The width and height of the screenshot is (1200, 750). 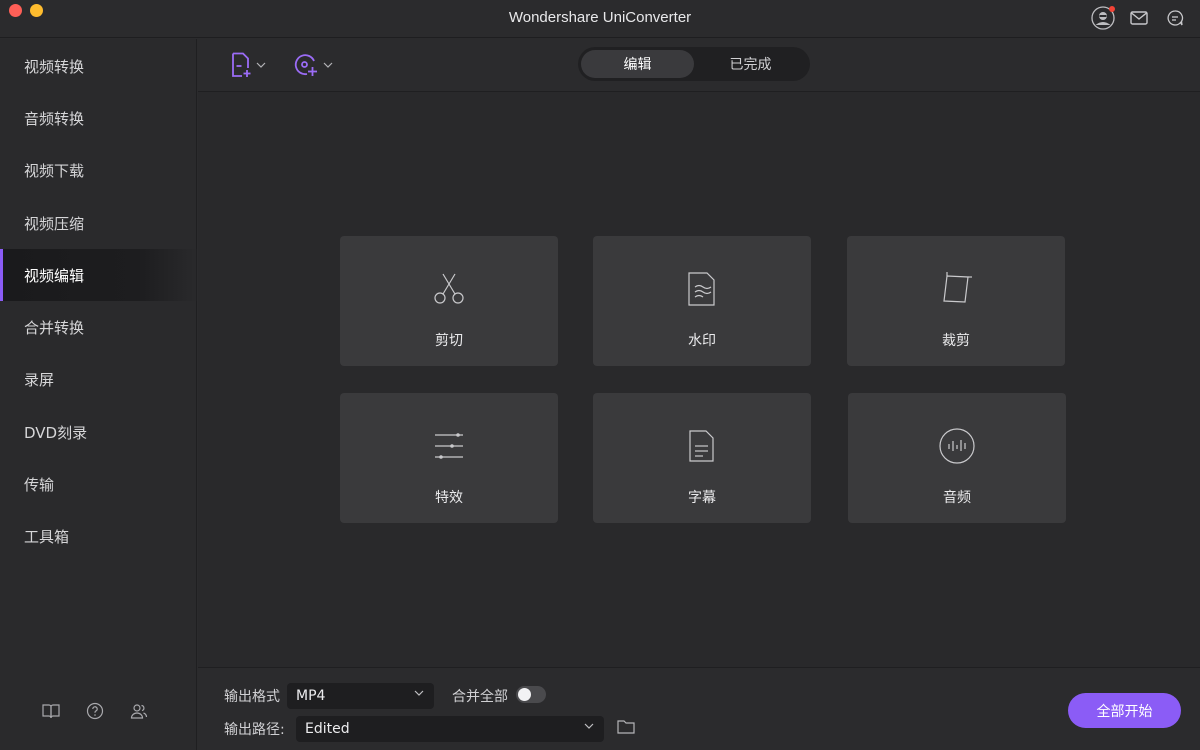 I want to click on output-path-value: Edited, so click(x=327, y=729).